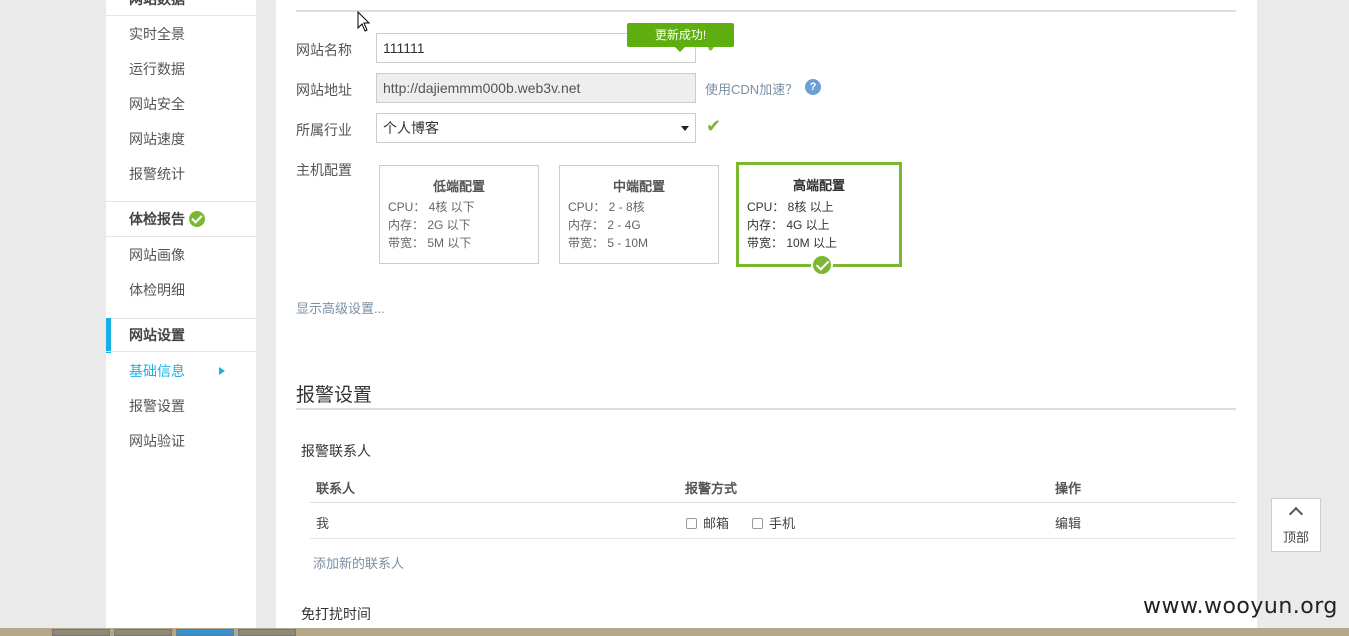 This screenshot has width=1349, height=636. I want to click on card-memory: 内存： 2 - 4G, so click(604, 225).